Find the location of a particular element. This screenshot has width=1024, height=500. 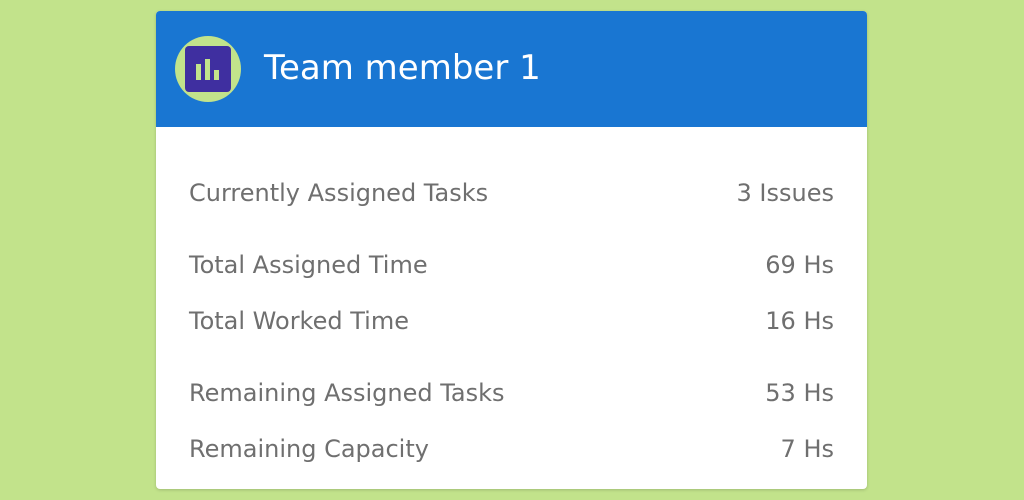

stat-value: 16 Hs is located at coordinates (799, 321).